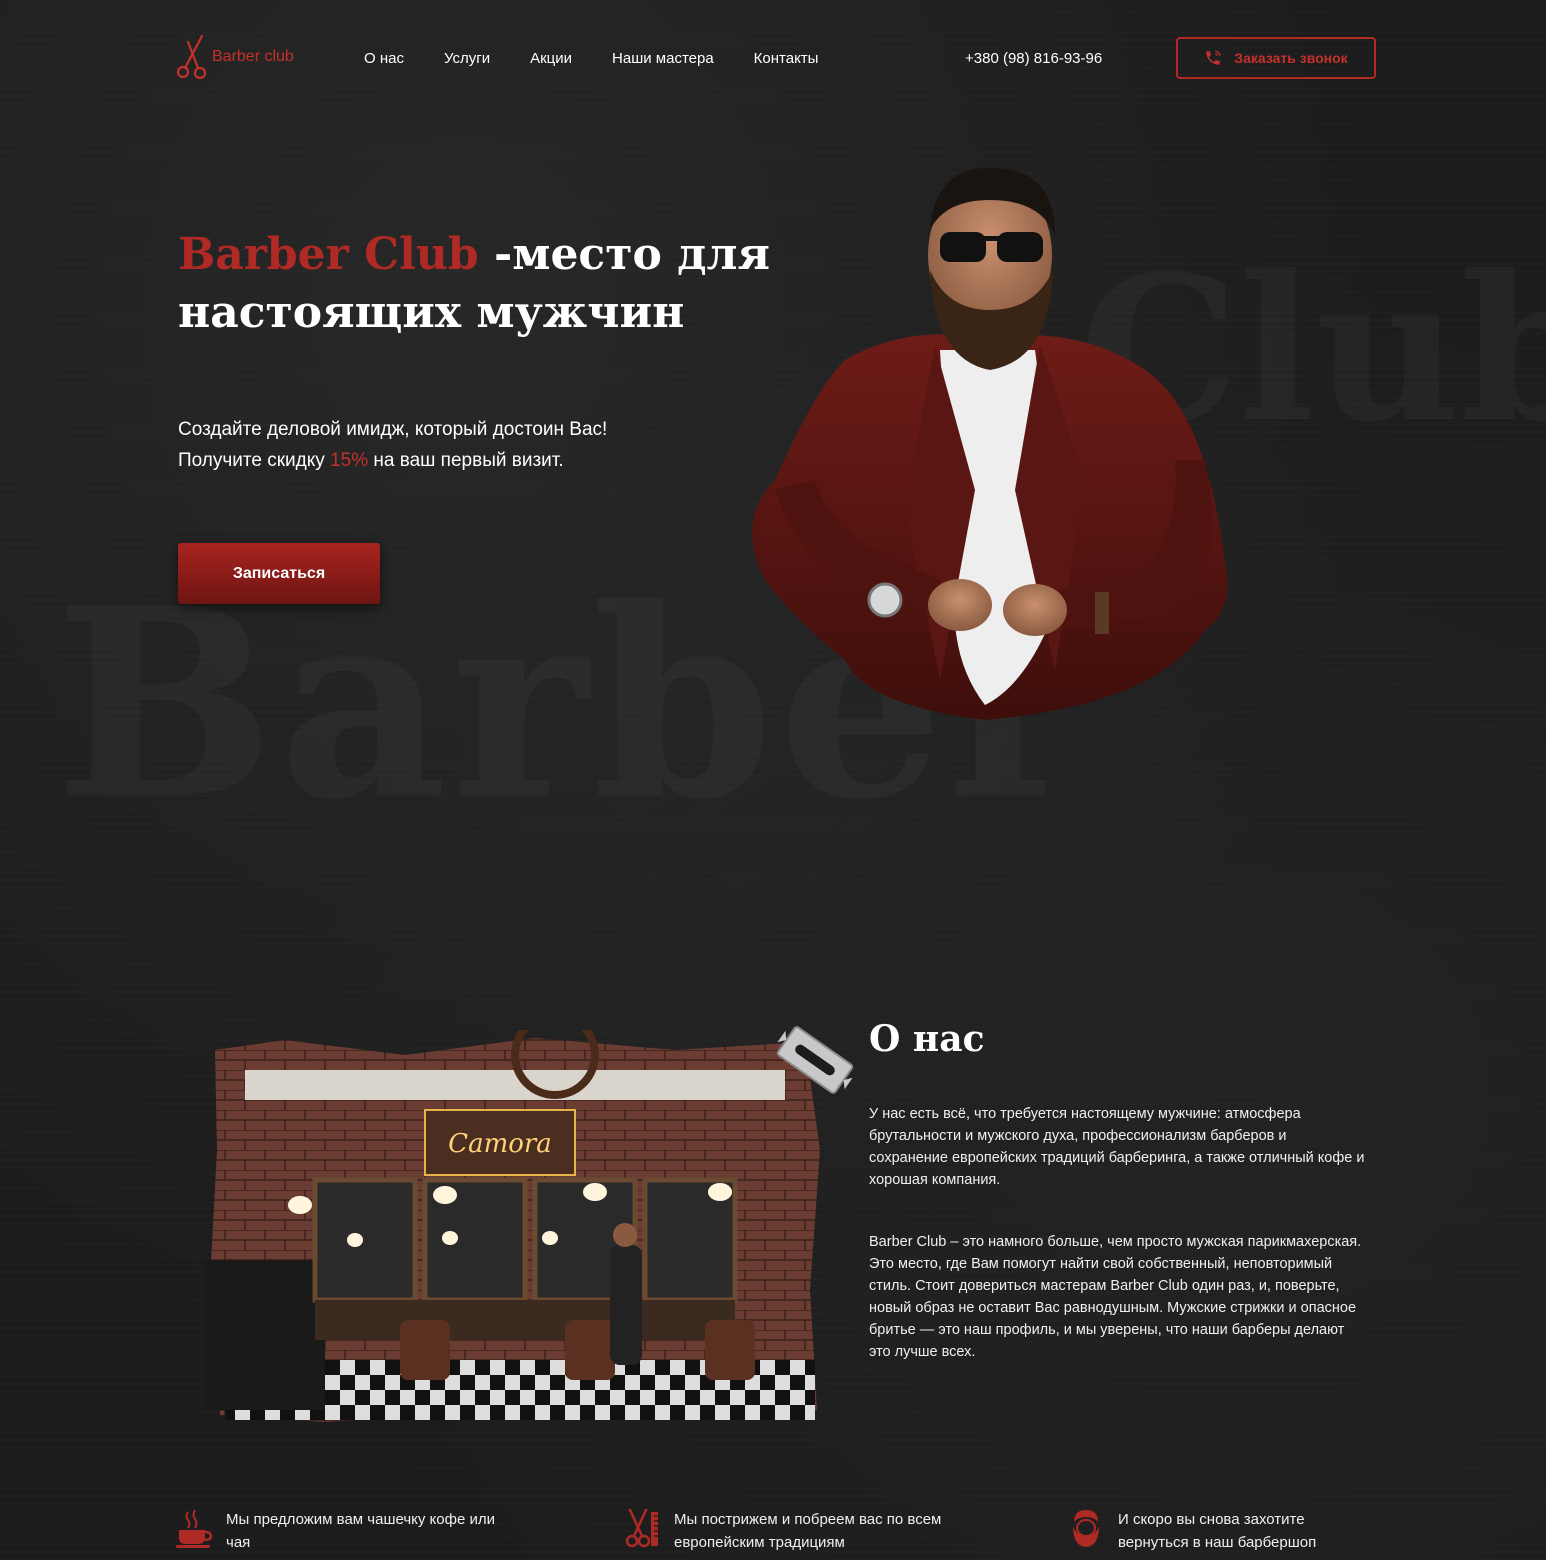 This screenshot has width=1546, height=1560. What do you see at coordinates (254, 460) in the screenshot?
I see `hero-sub-before: Получите скидку` at bounding box center [254, 460].